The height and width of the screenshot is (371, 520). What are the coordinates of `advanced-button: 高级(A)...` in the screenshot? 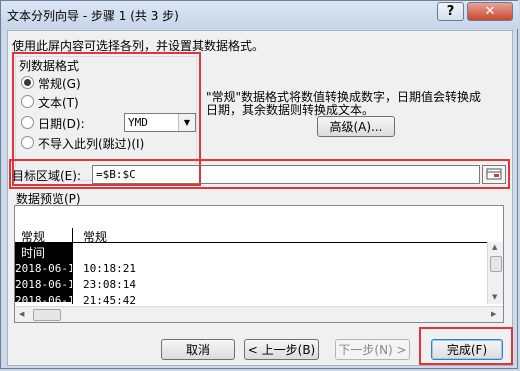 It's located at (356, 126).